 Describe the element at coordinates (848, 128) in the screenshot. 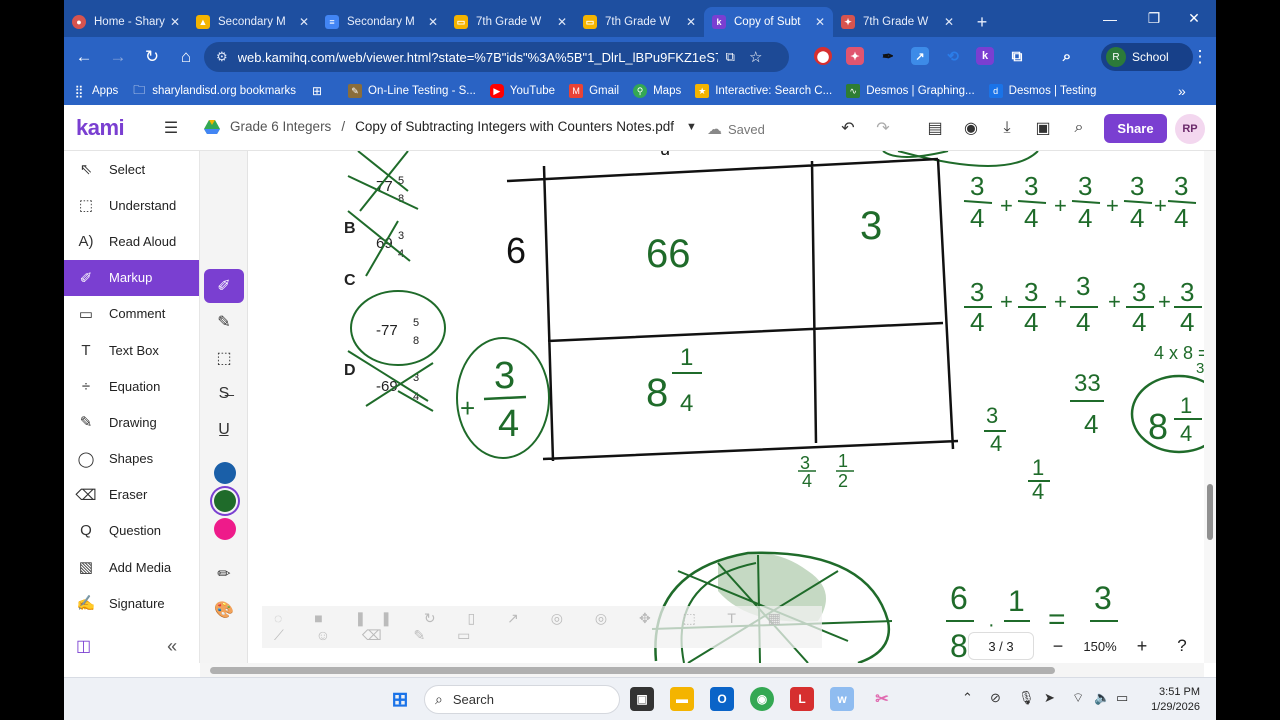

I see `undo-icon: ↶` at that location.